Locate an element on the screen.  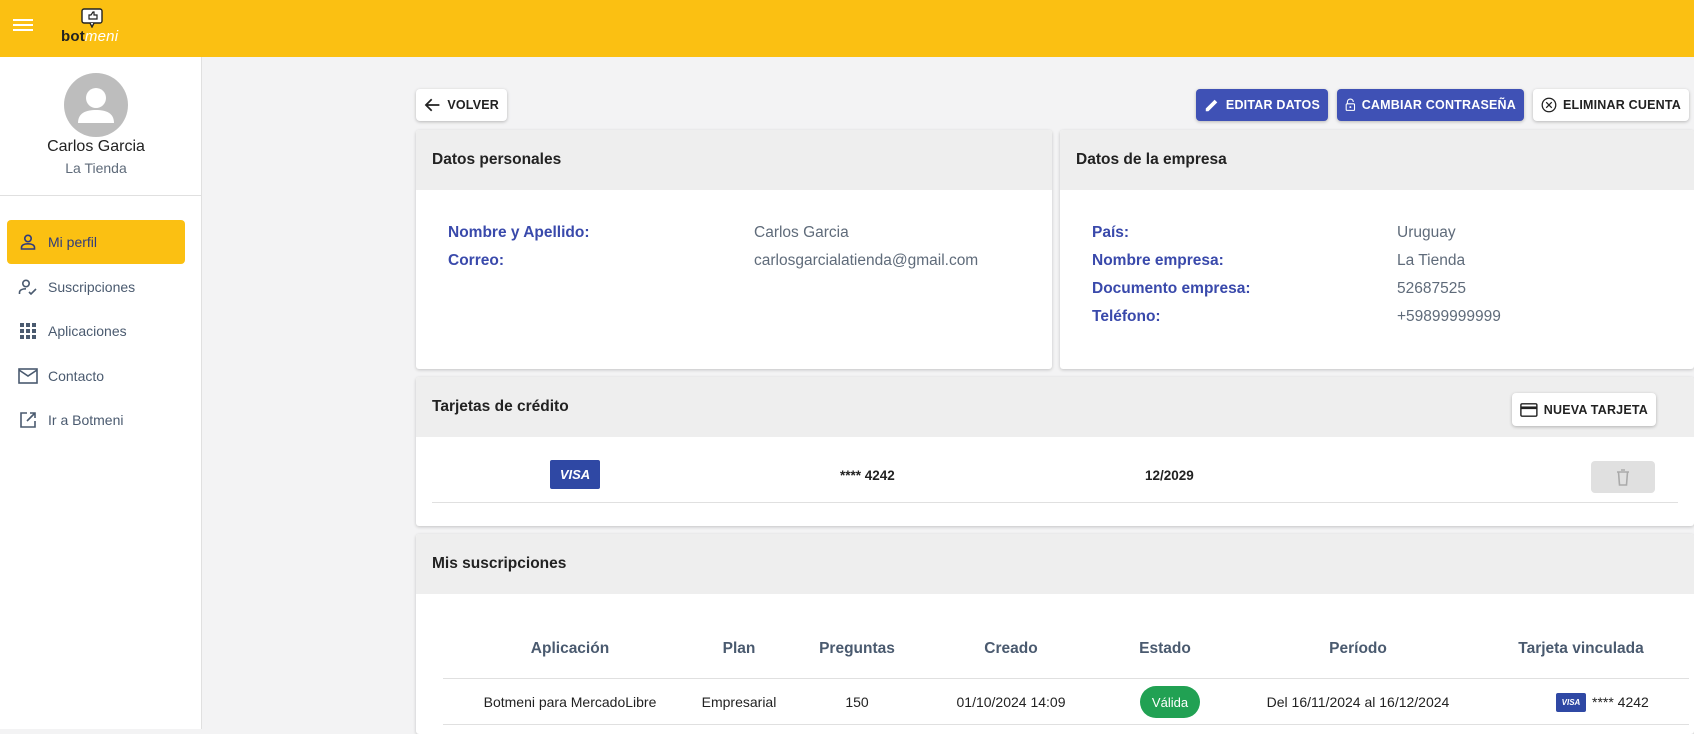
trash-icon is located at coordinates (1623, 477).